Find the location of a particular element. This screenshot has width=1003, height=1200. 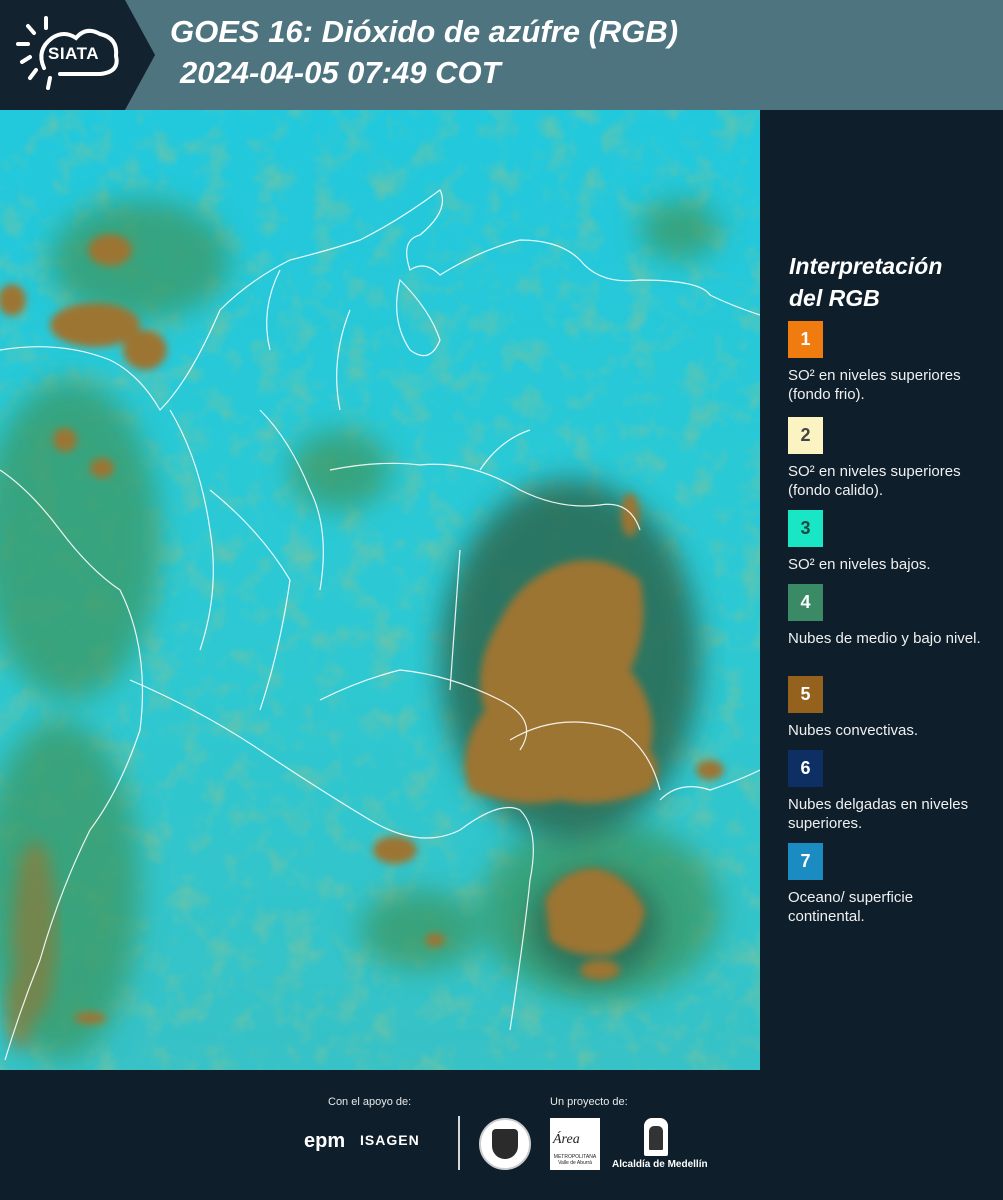

legend-number-7: 7 is located at coordinates (805, 861).